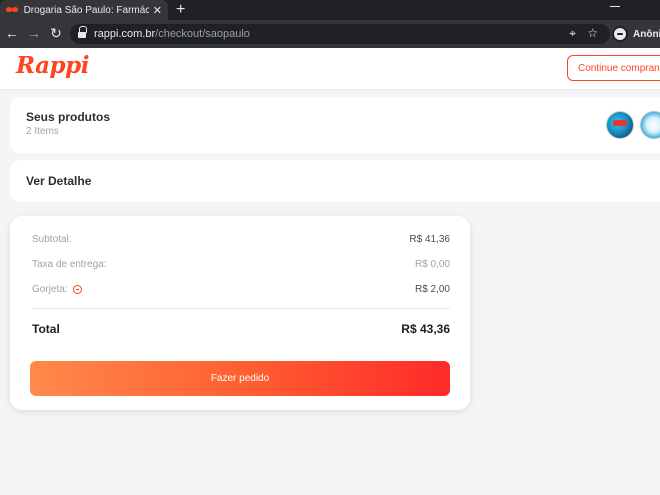 This screenshot has width=660, height=495. I want to click on url-path: /checkout/saopaulo, so click(202, 34).